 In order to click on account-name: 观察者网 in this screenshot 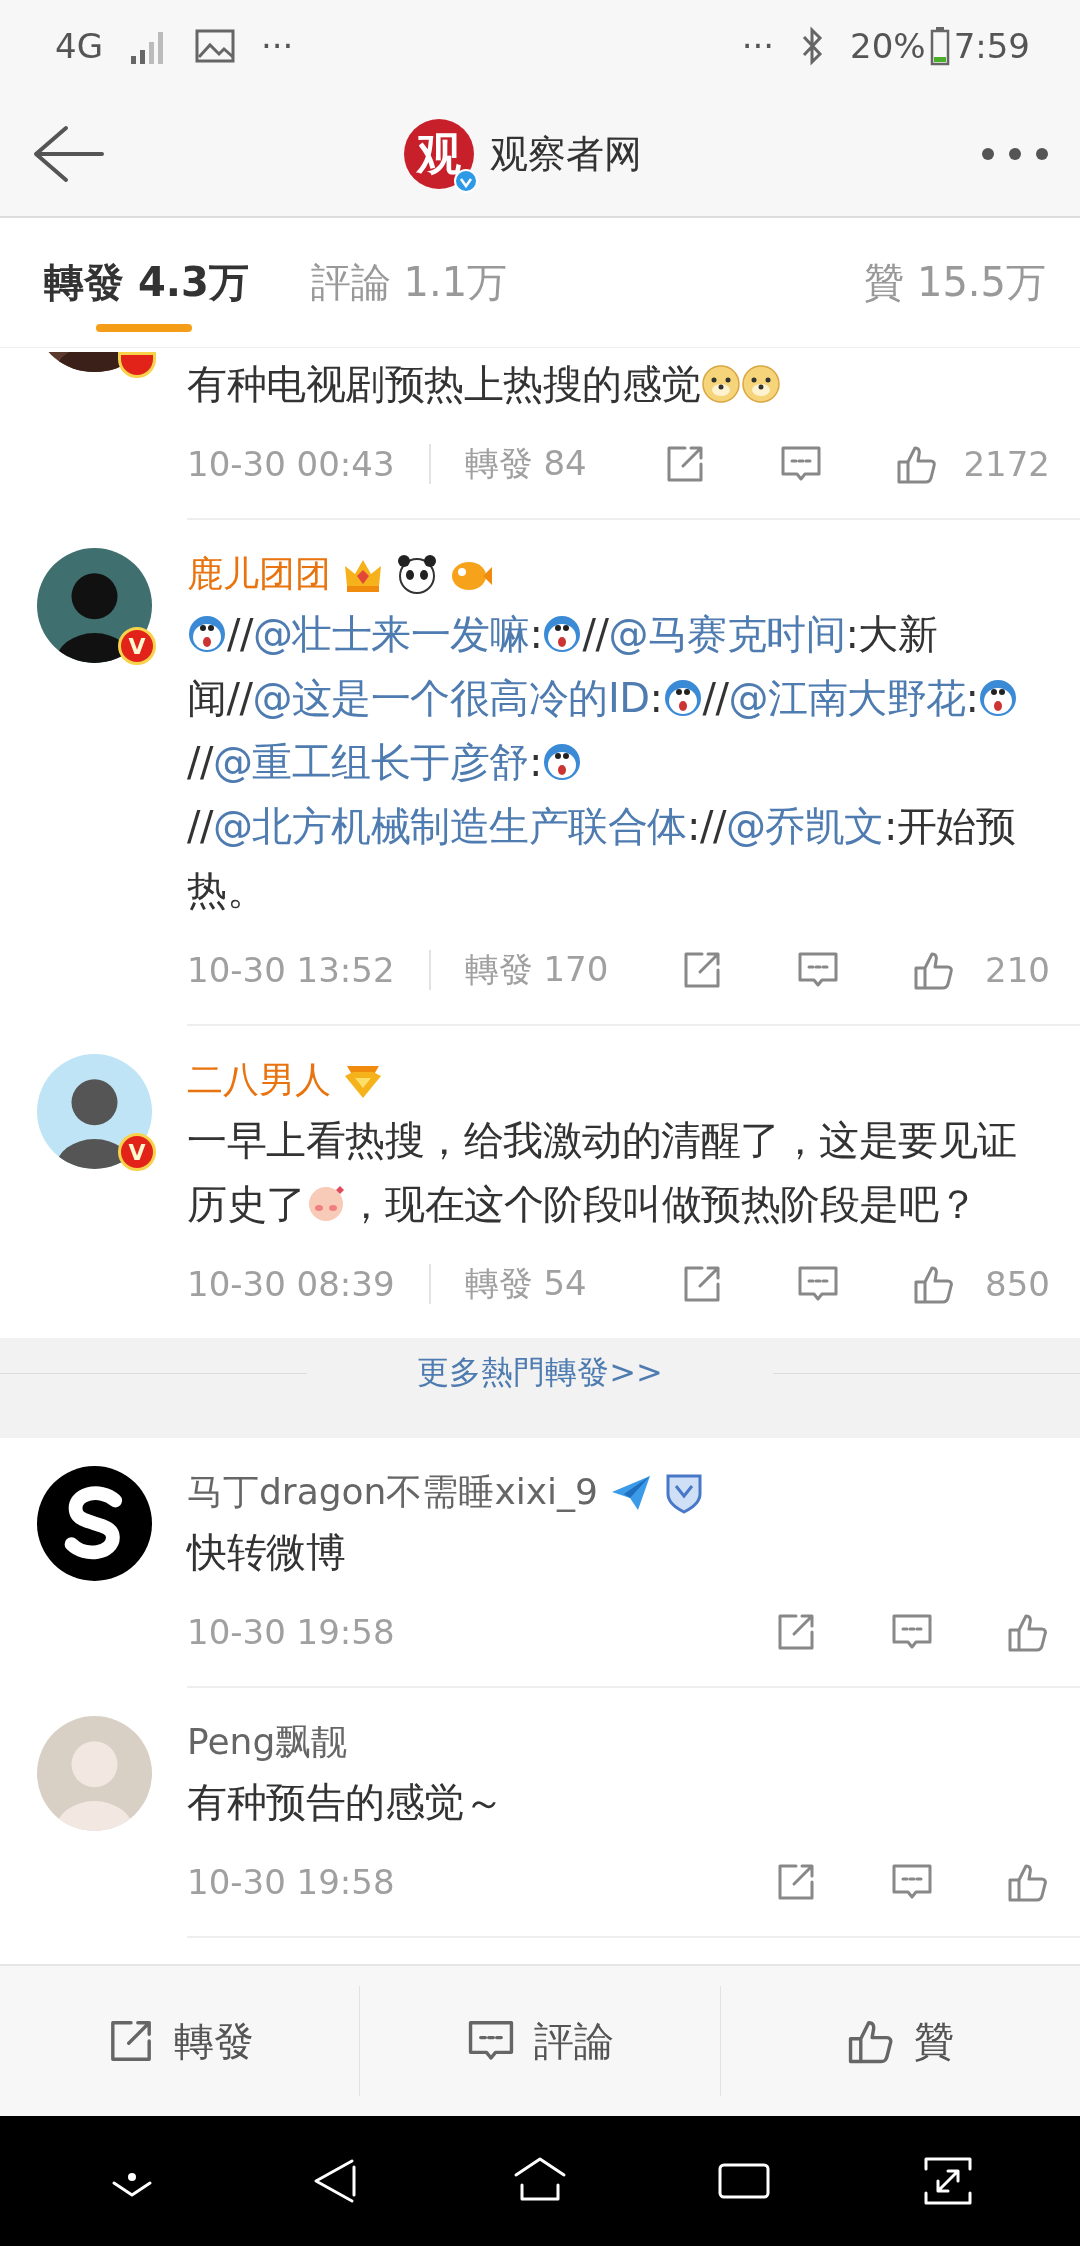, I will do `click(565, 154)`.